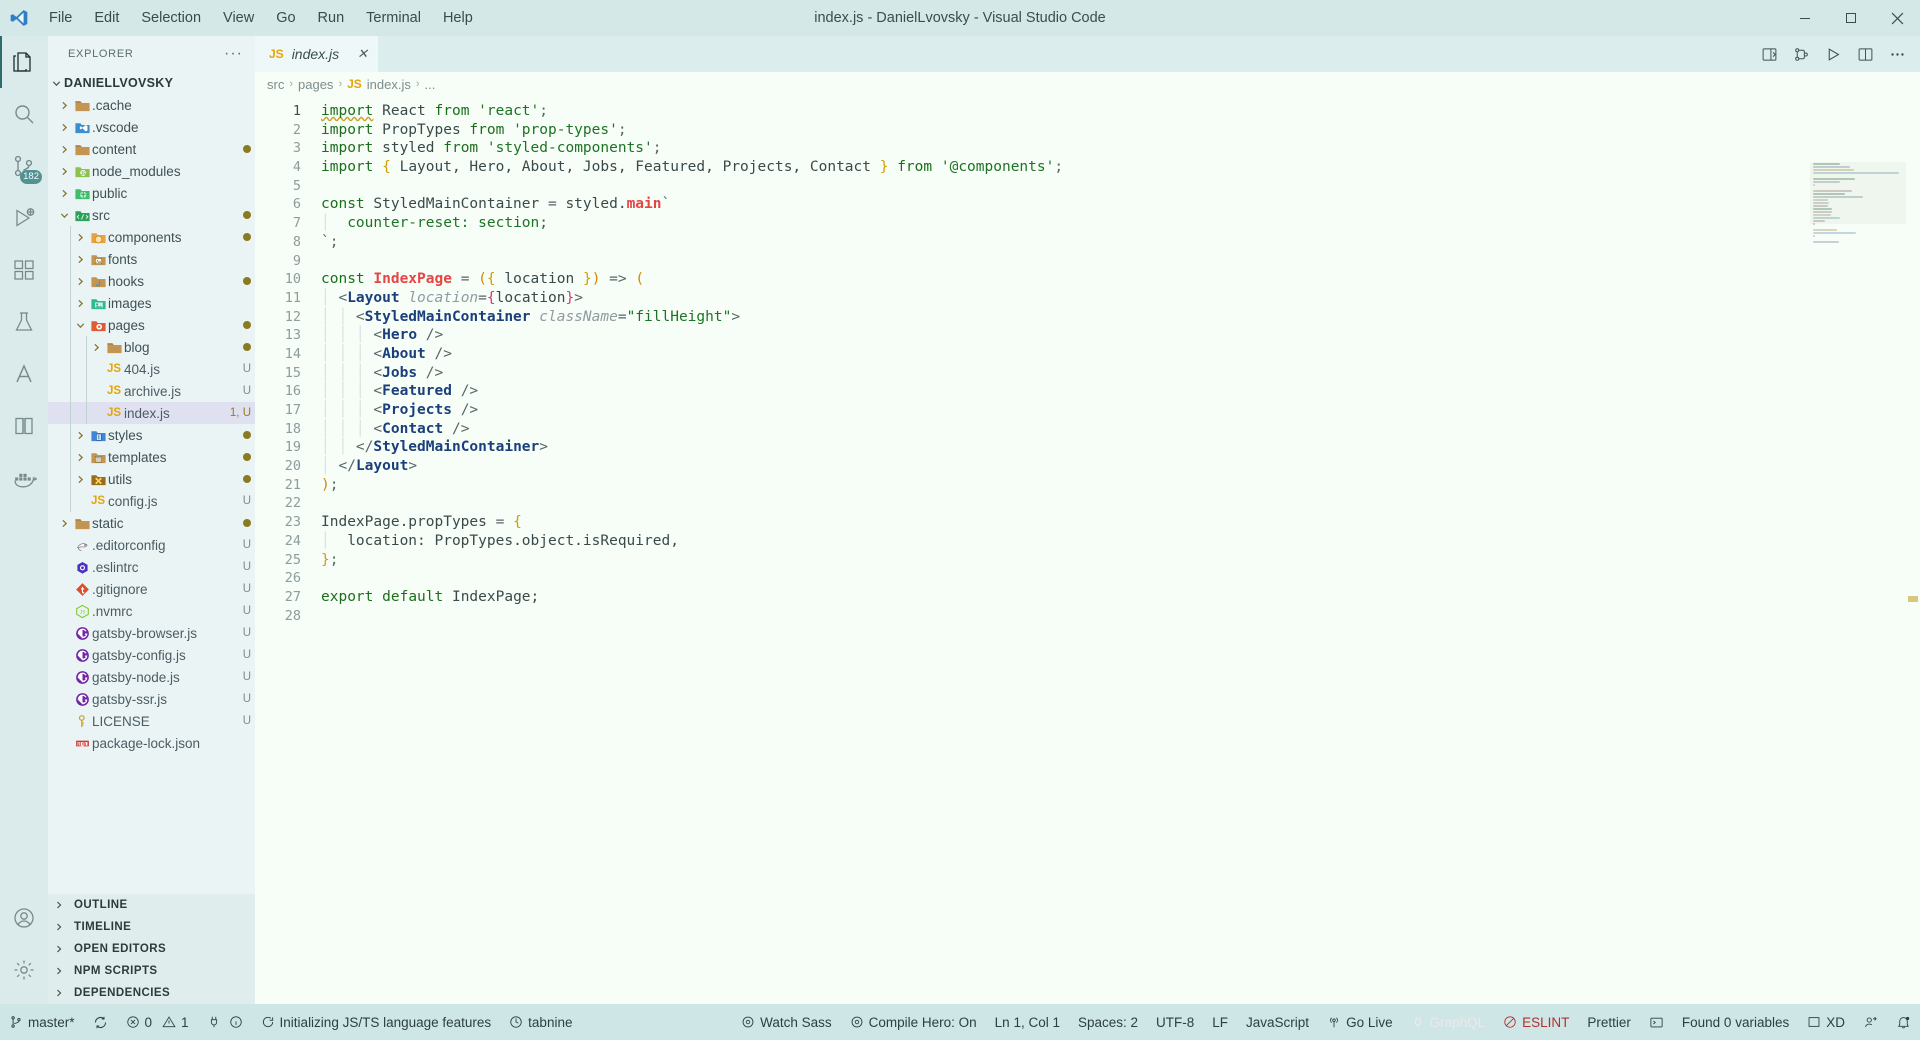 This screenshot has height=1040, width=1920. What do you see at coordinates (1027, 1022) in the screenshot?
I see `status-cursor-position: Ln 1, Col 1` at bounding box center [1027, 1022].